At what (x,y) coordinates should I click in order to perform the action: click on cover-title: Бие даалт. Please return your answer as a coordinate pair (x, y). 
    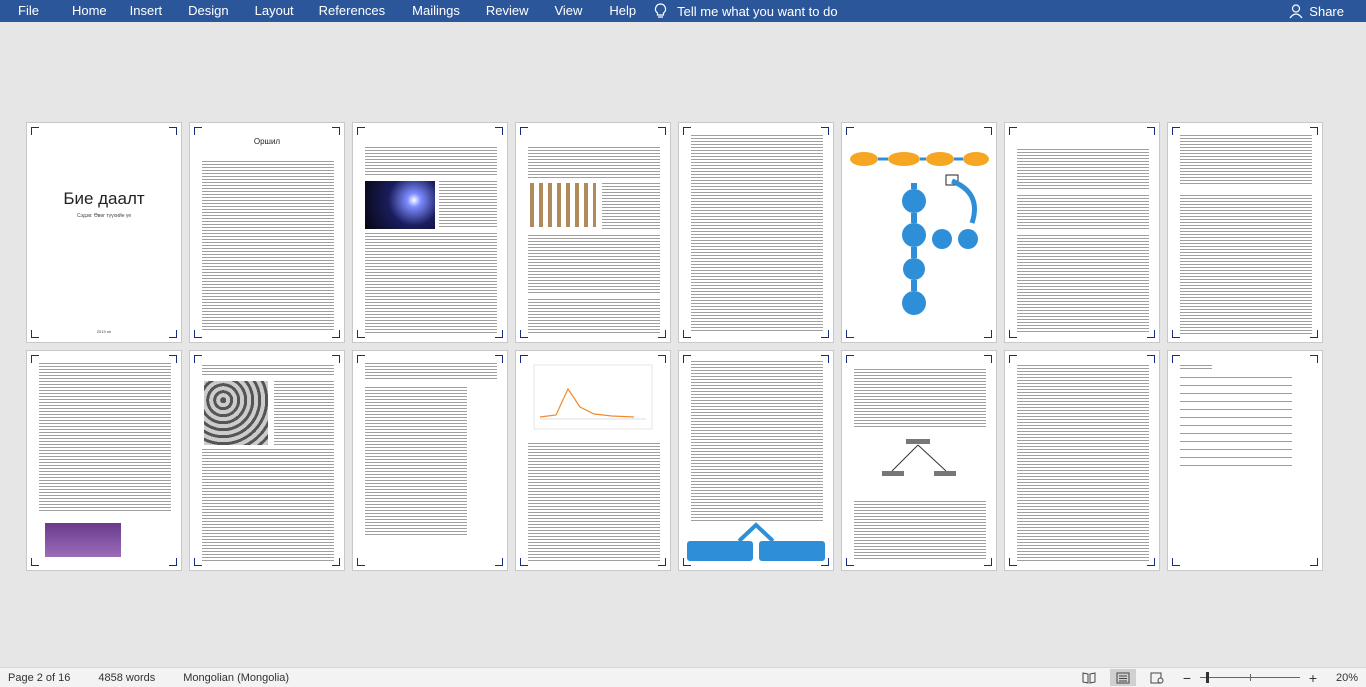
    Looking at the image, I should click on (104, 198).